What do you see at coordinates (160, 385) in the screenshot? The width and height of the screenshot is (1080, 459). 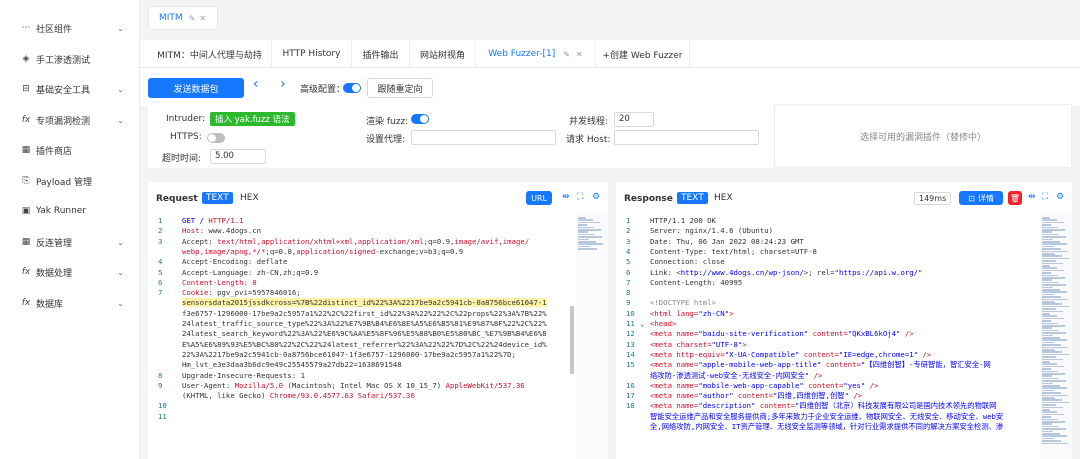 I see `line-number: 9` at bounding box center [160, 385].